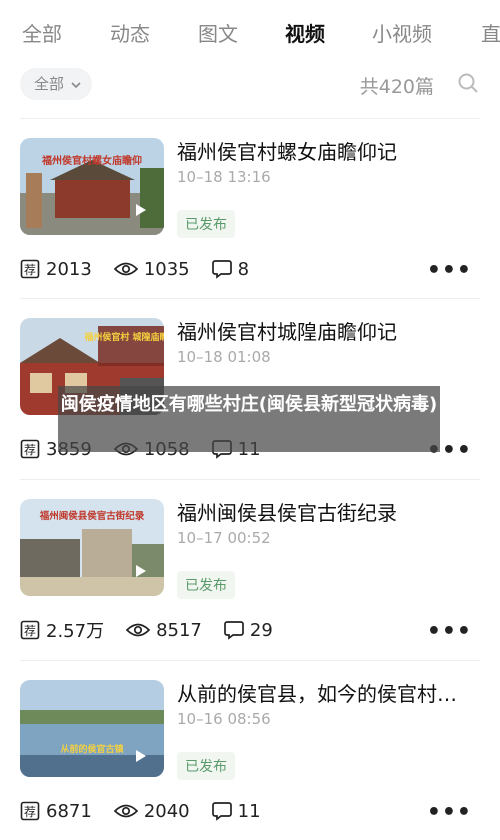 Image resolution: width=500 pixels, height=840 pixels. Describe the element at coordinates (123, 337) in the screenshot. I see `thumbnail-caption: 福州侯官村 城隍庙瞻仰` at that location.